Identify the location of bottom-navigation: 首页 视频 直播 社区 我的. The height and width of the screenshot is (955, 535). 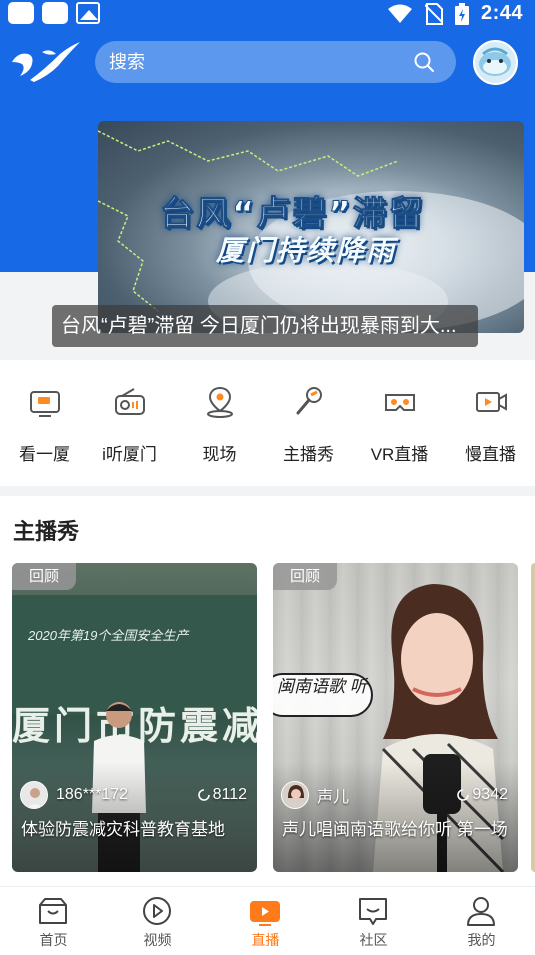
(267, 920).